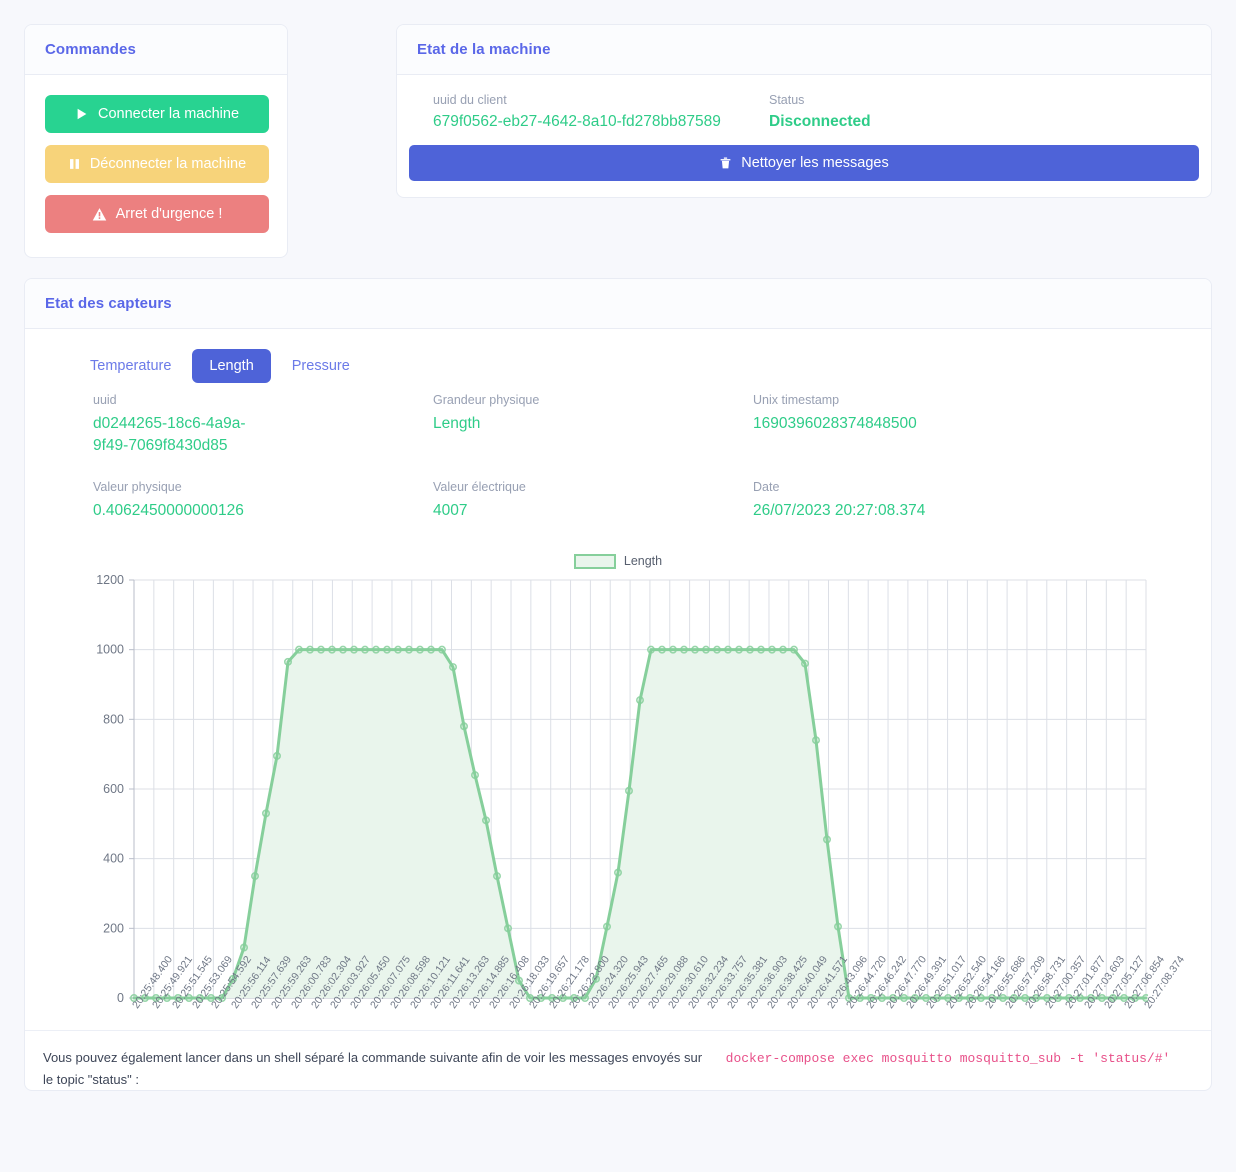 This screenshot has width=1236, height=1172. Describe the element at coordinates (231, 366) in the screenshot. I see `tab-length: Length` at that location.